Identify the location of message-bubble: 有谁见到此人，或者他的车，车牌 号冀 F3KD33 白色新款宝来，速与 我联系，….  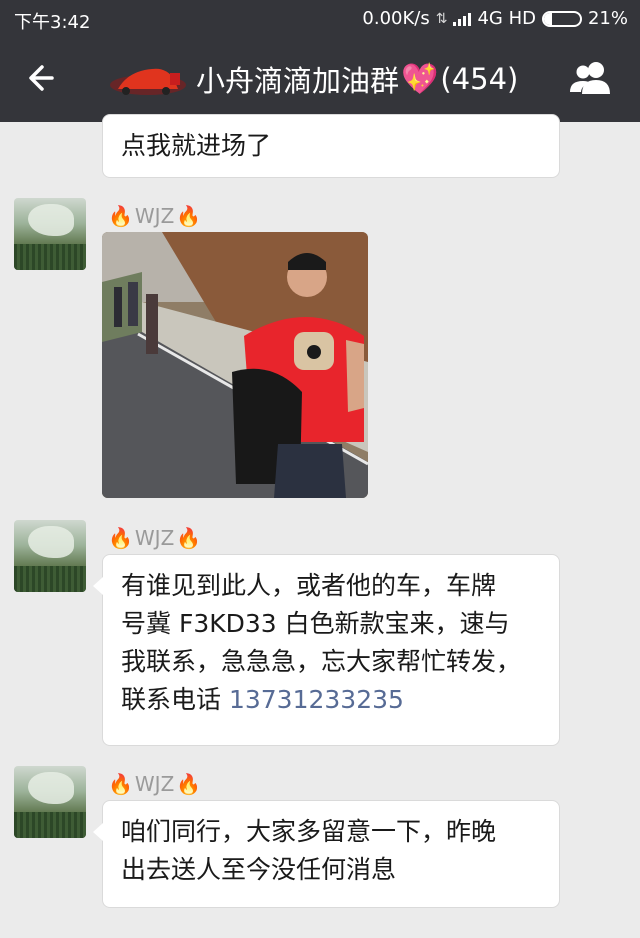
(326, 650).